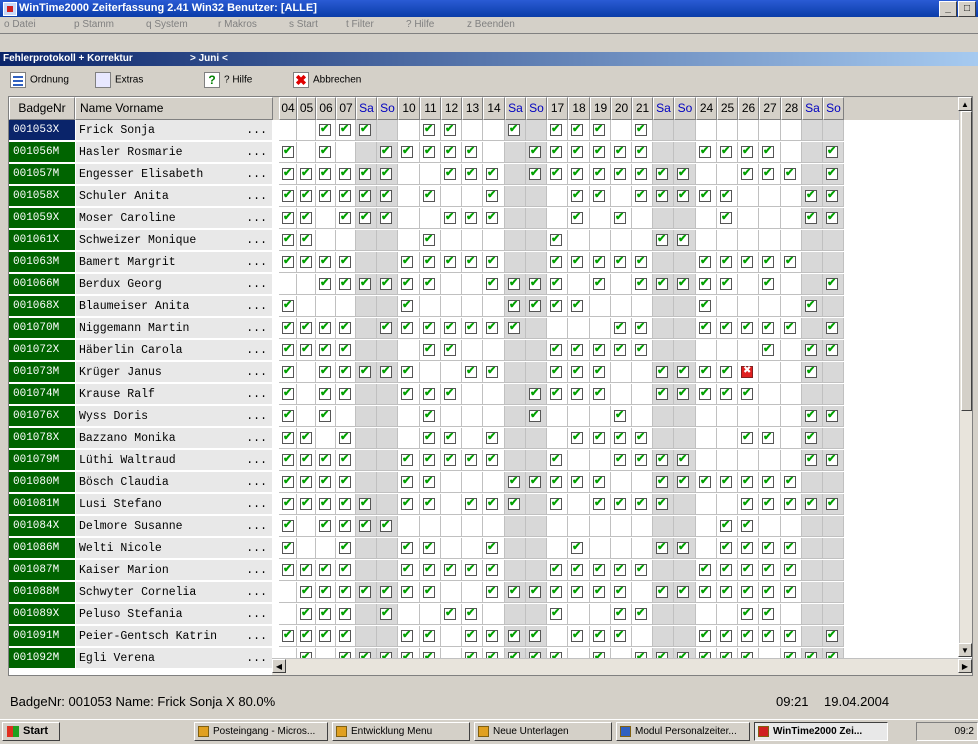  What do you see at coordinates (42, 636) in the screenshot?
I see `badge-number: 001091M` at bounding box center [42, 636].